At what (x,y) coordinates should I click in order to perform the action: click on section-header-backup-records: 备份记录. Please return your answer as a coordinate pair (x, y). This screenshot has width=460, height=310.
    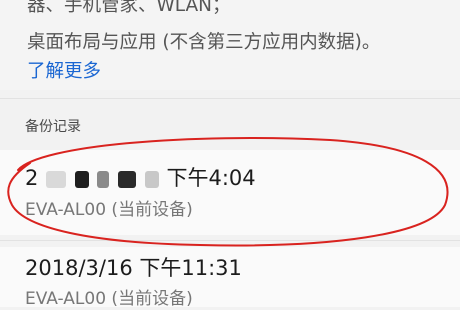
    Looking at the image, I should click on (53, 127).